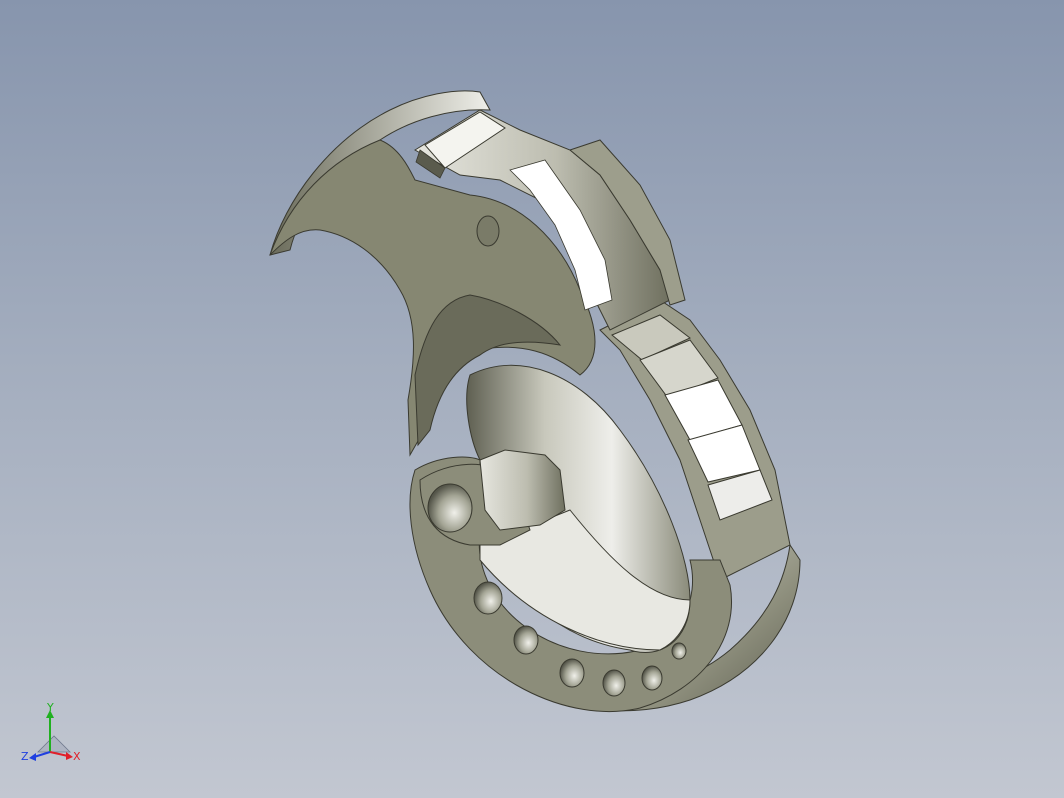 This screenshot has width=1064, height=798. What do you see at coordinates (69, 756) in the screenshot?
I see `x-axis-arrow-icon` at bounding box center [69, 756].